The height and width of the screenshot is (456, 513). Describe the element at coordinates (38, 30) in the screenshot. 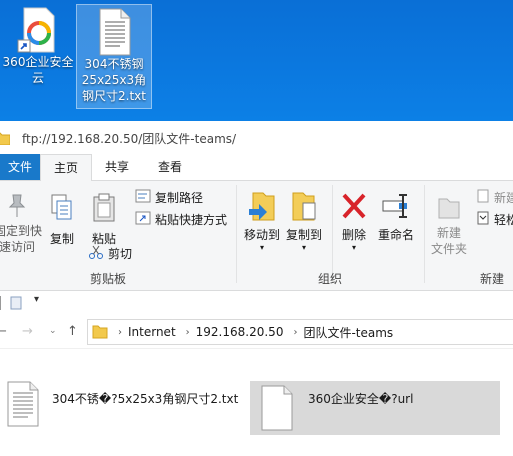

I see `360-app-icon` at that location.